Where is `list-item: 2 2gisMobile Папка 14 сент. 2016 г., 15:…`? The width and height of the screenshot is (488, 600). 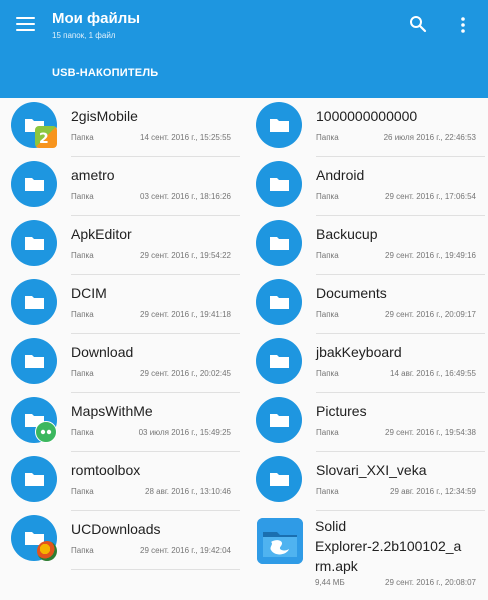
list-item: 2 2gisMobile Папка 14 сент. 2016 г., 15:… is located at coordinates (120, 127).